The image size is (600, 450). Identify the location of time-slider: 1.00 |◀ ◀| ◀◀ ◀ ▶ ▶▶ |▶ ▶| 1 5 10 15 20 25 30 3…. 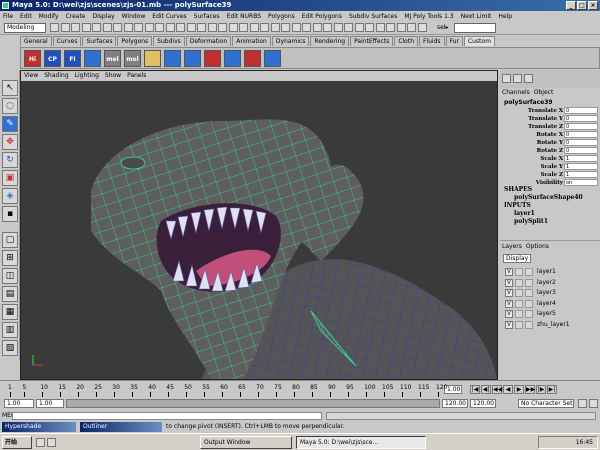
(300, 388).